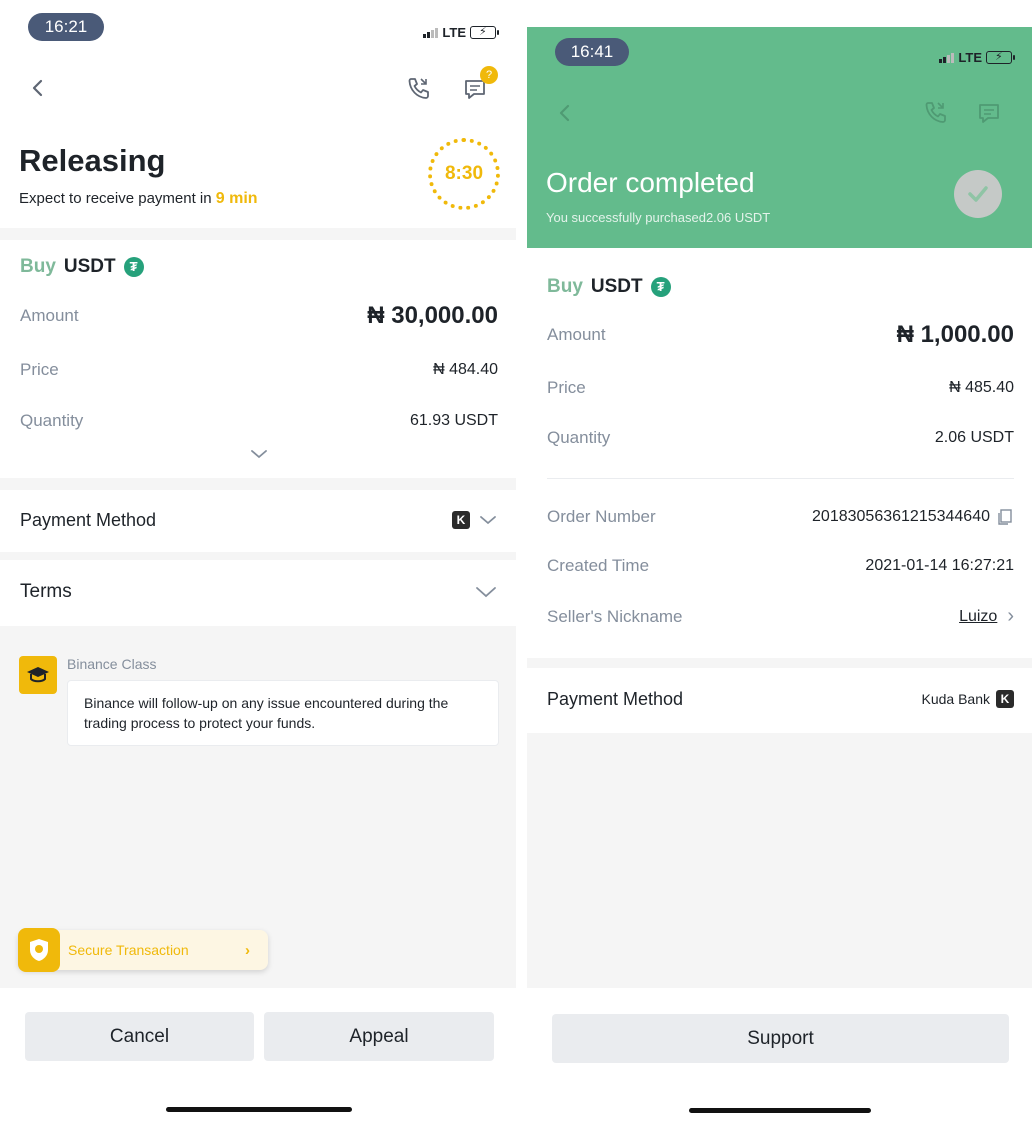 This screenshot has width=1032, height=1130. Describe the element at coordinates (598, 565) in the screenshot. I see `created-time-label: Created Time` at that location.